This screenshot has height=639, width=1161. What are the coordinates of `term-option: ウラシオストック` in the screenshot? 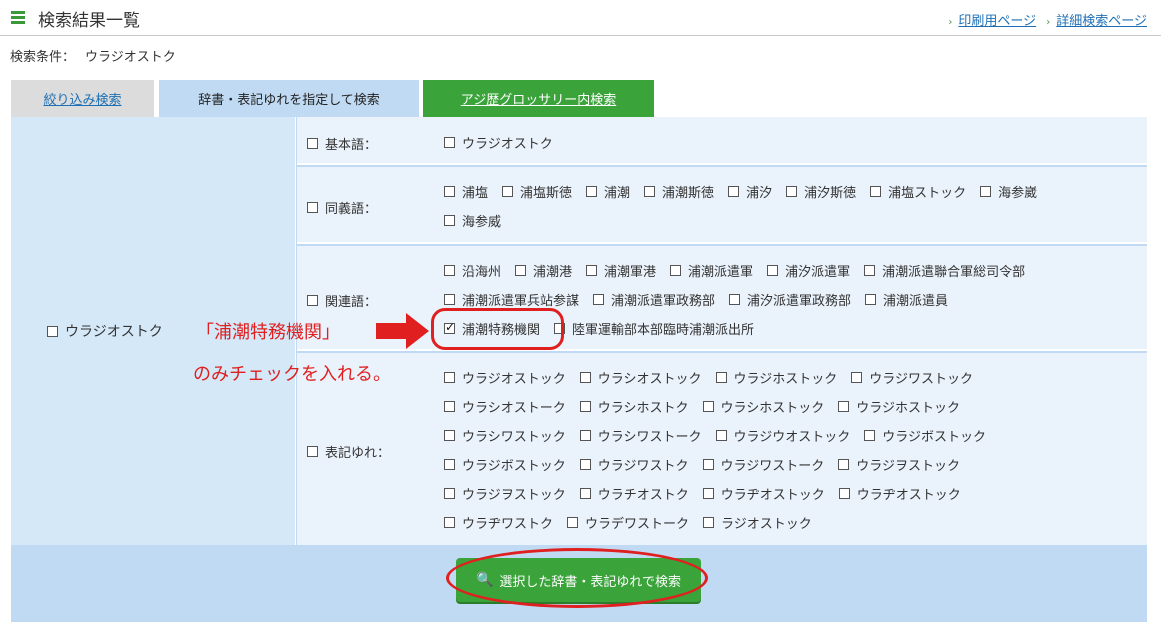 It's located at (640, 377).